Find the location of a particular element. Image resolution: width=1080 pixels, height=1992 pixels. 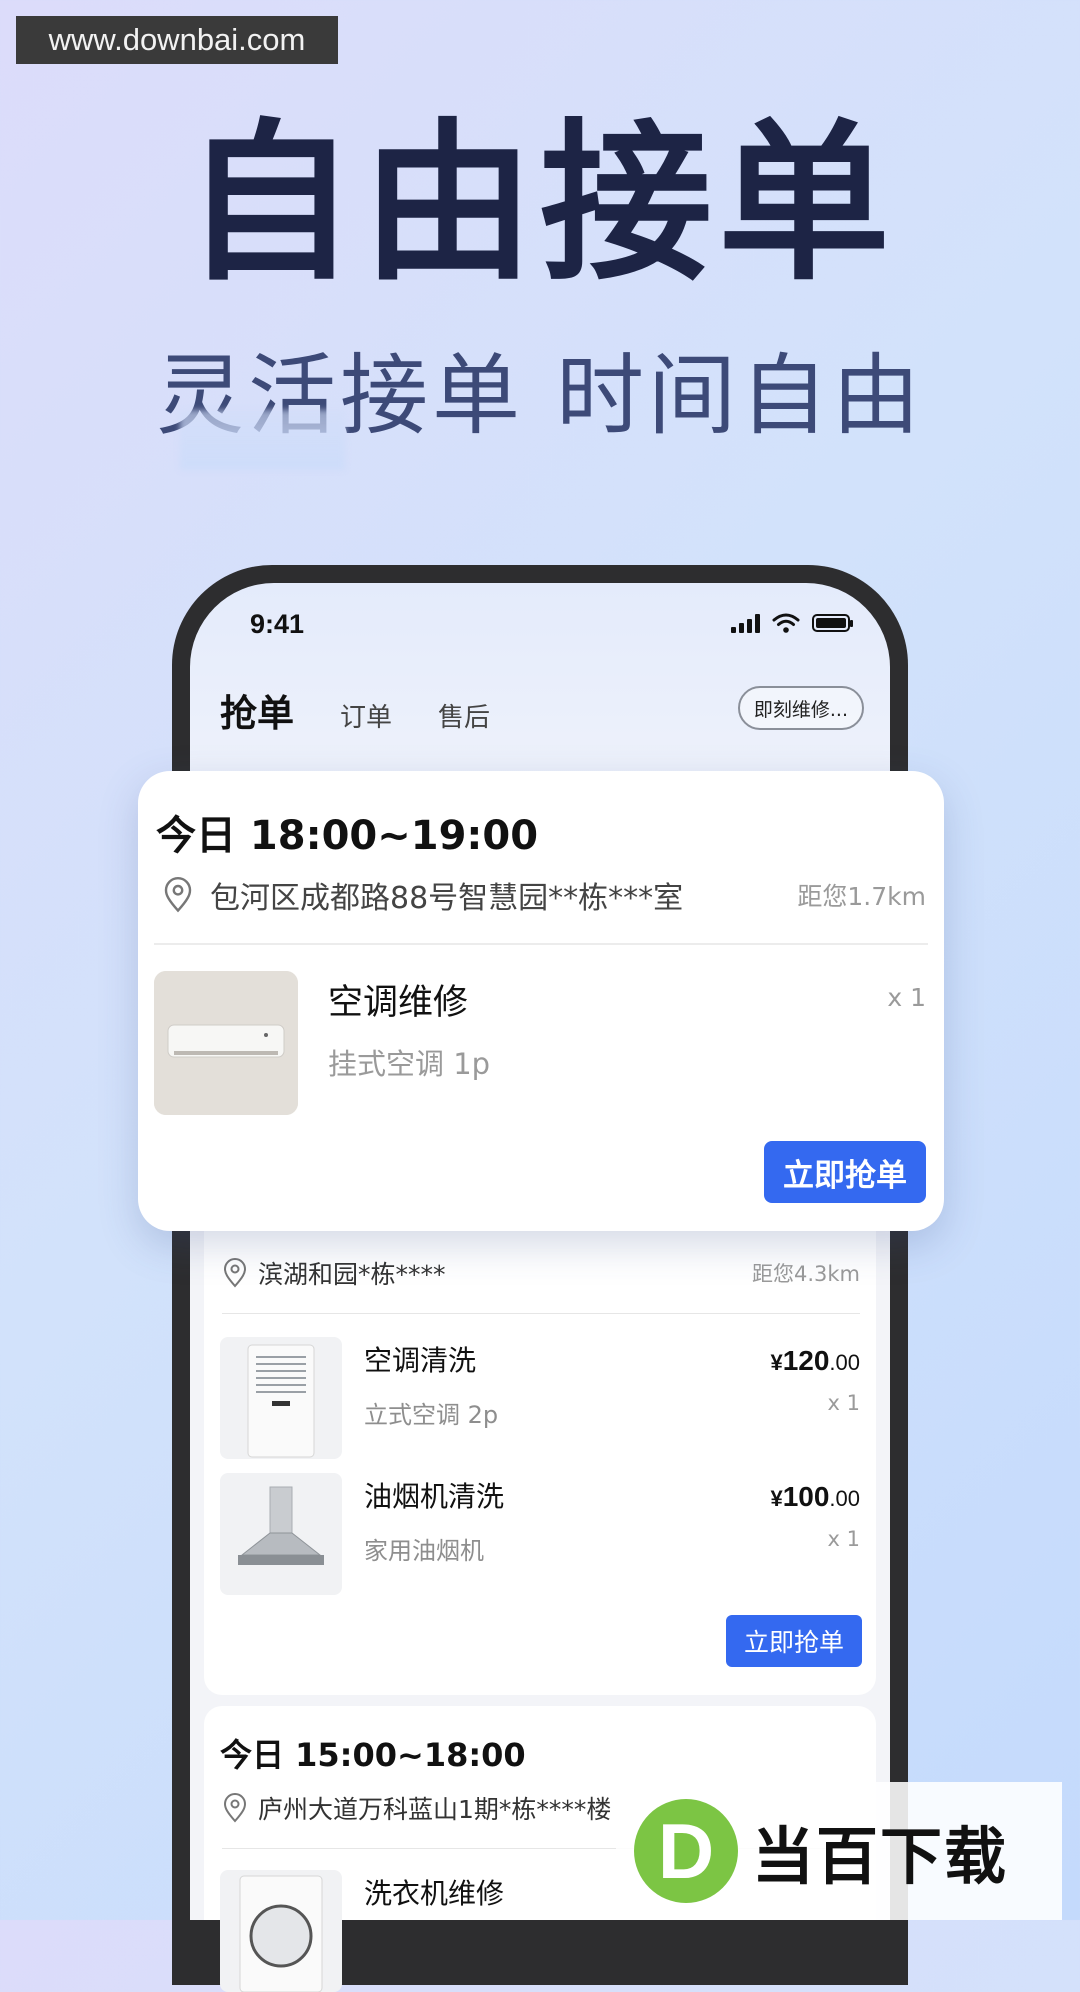

brand-name: 当百下载 is located at coordinates (880, 1856).